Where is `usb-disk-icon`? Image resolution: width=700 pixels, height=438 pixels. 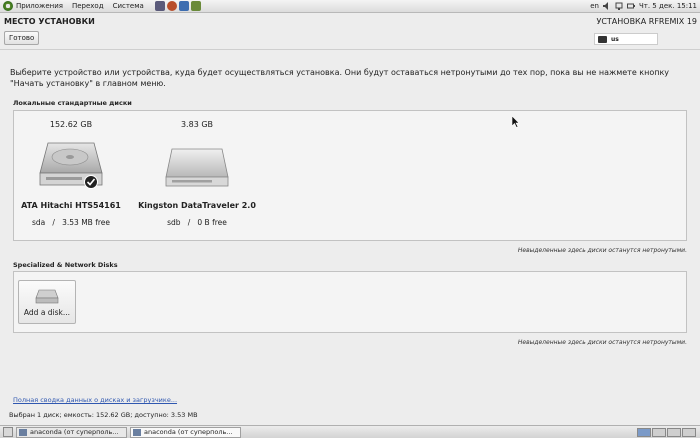
usb-disk-icon is located at coordinates (197, 167).